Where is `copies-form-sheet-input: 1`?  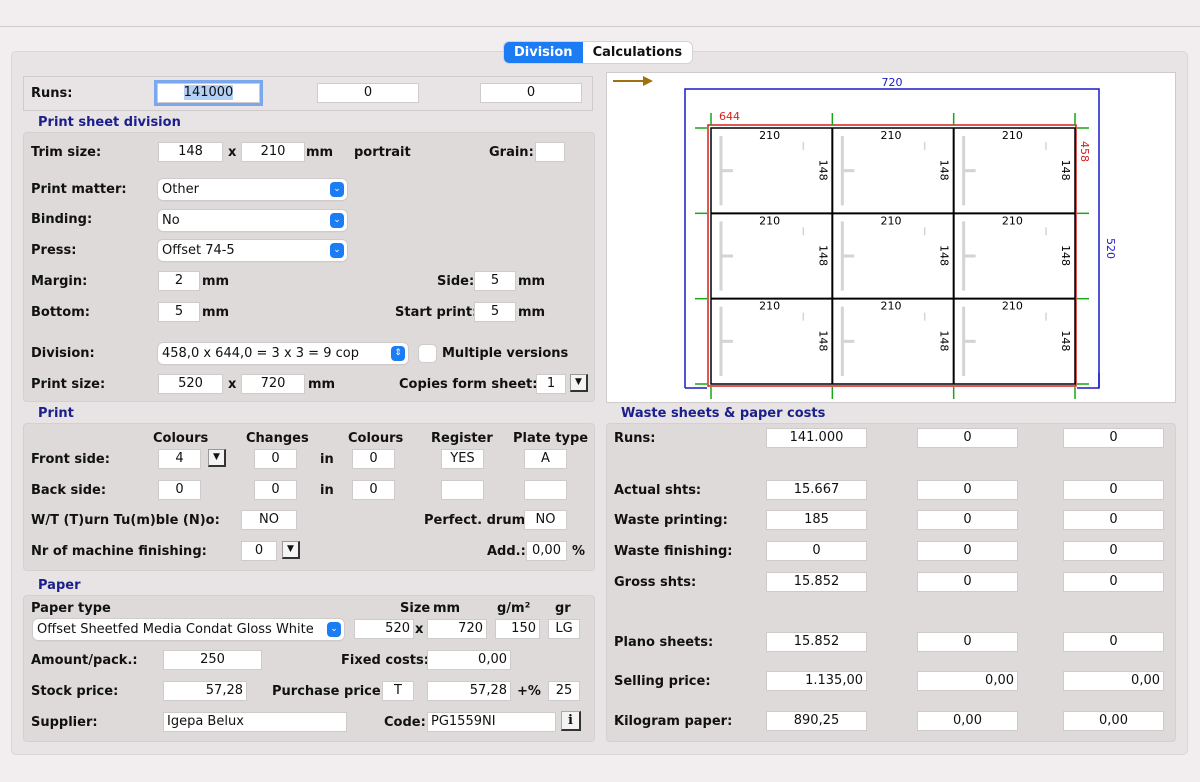
copies-form-sheet-input: 1 is located at coordinates (551, 384).